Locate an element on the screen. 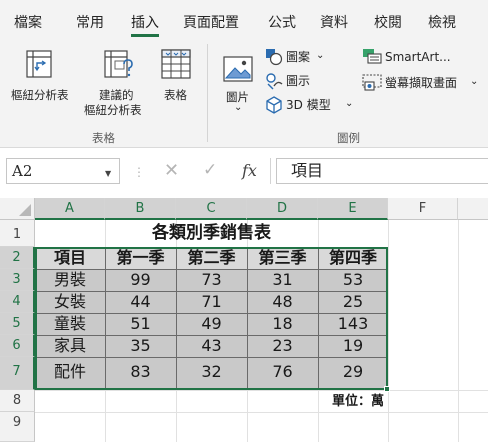  row-header-6: 6 is located at coordinates (17, 346).